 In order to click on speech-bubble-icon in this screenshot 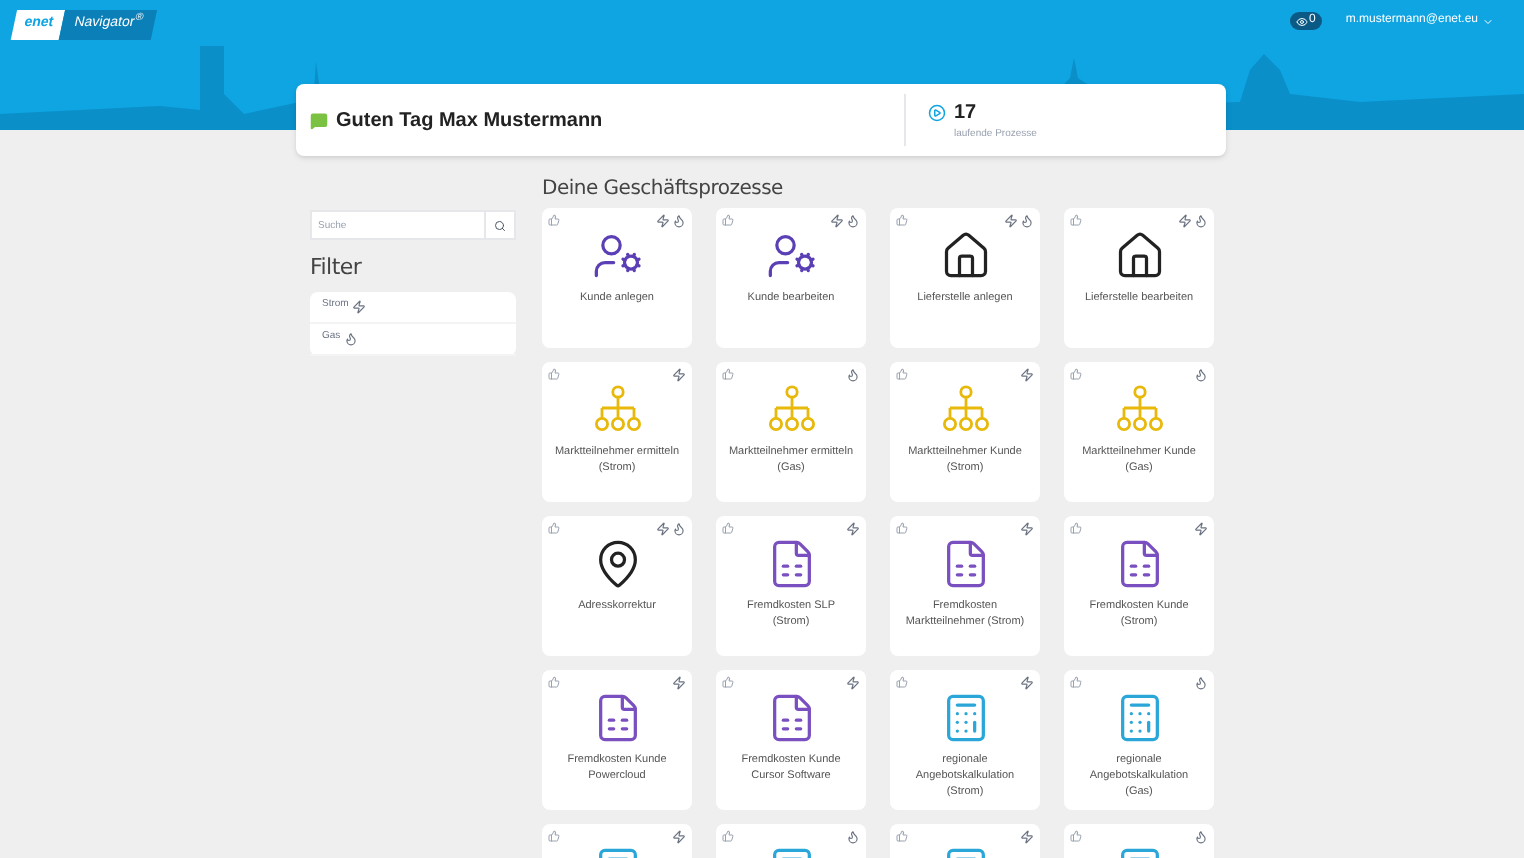, I will do `click(319, 120)`.